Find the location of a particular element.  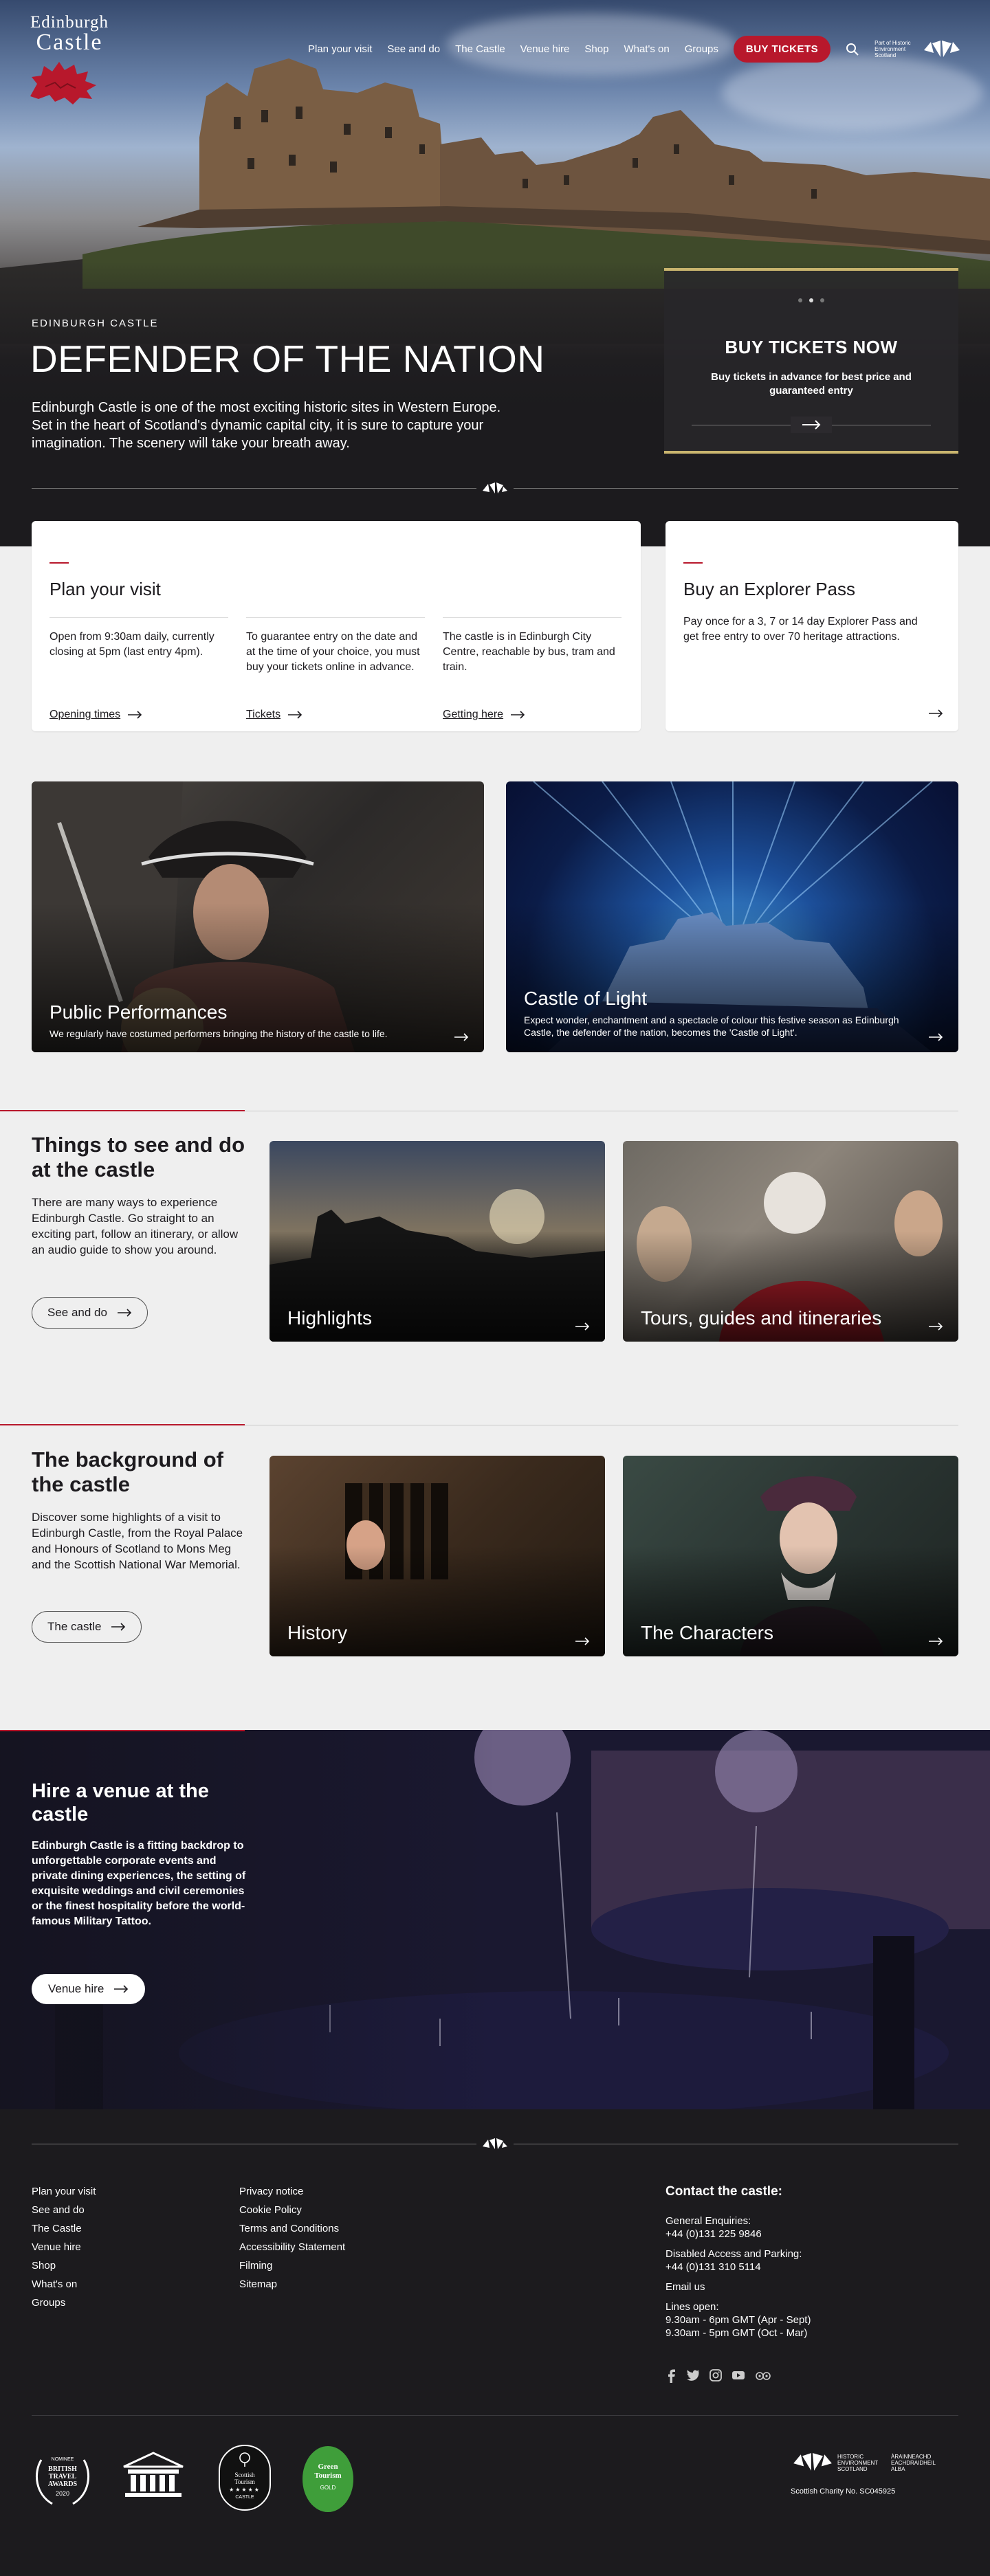

nav-the-castle: The Castle is located at coordinates (480, 49).